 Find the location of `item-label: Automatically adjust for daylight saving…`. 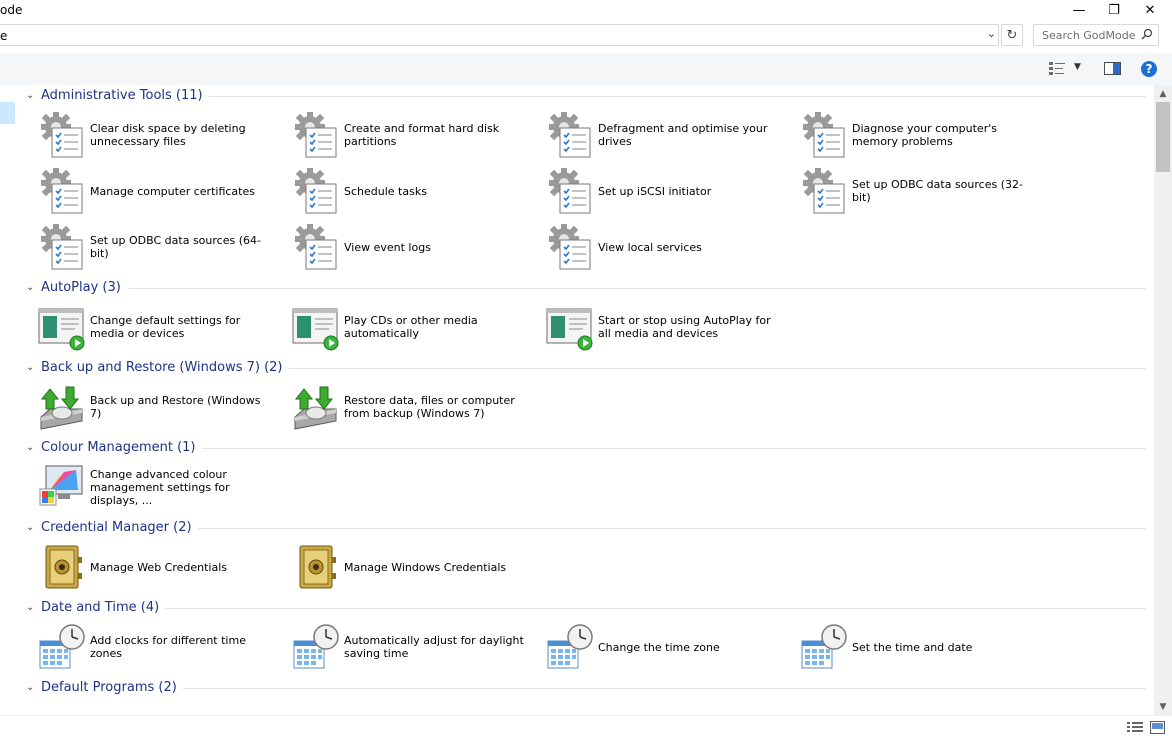

item-label: Automatically adjust for daylight saving… is located at coordinates (434, 647).